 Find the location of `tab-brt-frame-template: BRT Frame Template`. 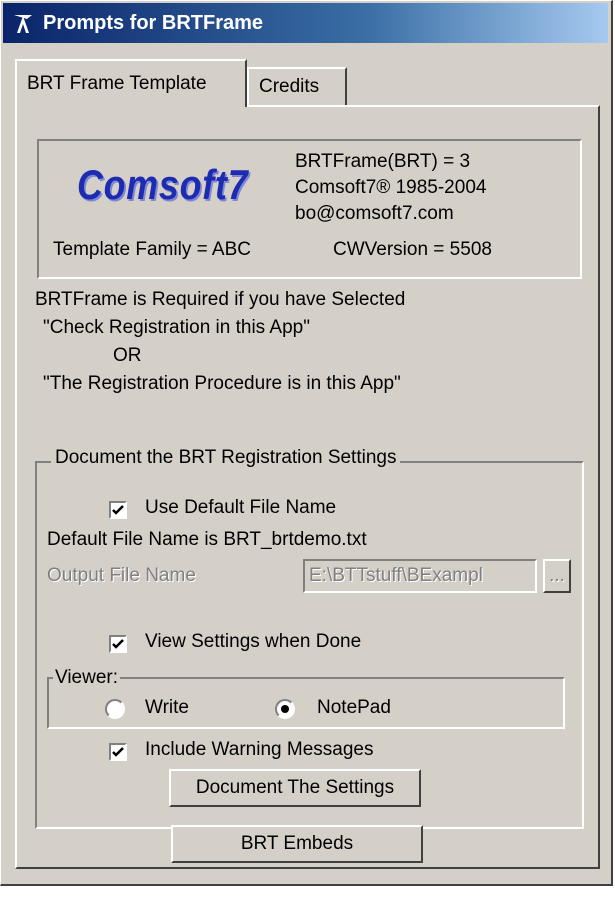

tab-brt-frame-template: BRT Frame Template is located at coordinates (131, 83).